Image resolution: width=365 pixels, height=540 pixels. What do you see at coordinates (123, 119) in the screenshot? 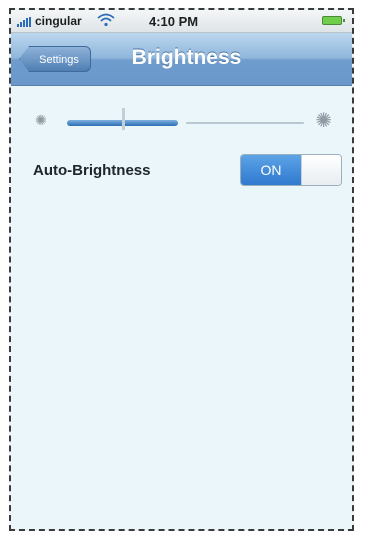
I see `brightness-slider-thumb` at bounding box center [123, 119].